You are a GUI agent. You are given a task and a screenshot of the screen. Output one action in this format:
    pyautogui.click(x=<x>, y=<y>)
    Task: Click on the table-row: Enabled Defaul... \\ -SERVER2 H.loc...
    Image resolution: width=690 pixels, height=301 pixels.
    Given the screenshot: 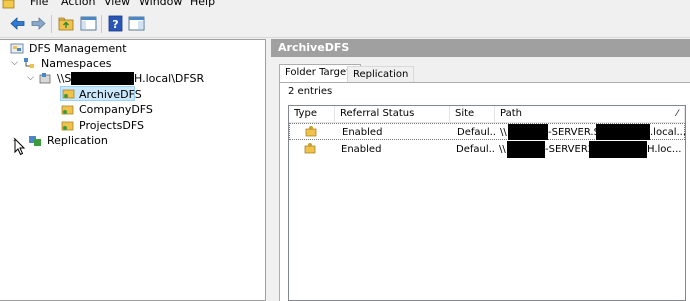 What is the action you would take?
    pyautogui.click(x=487, y=149)
    